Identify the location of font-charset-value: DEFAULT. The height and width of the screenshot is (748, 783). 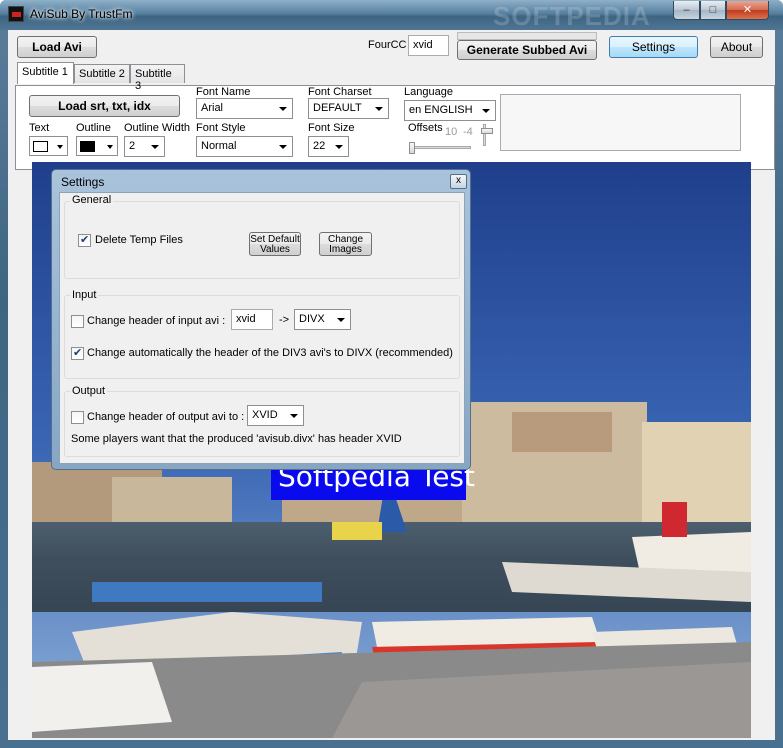
(337, 108).